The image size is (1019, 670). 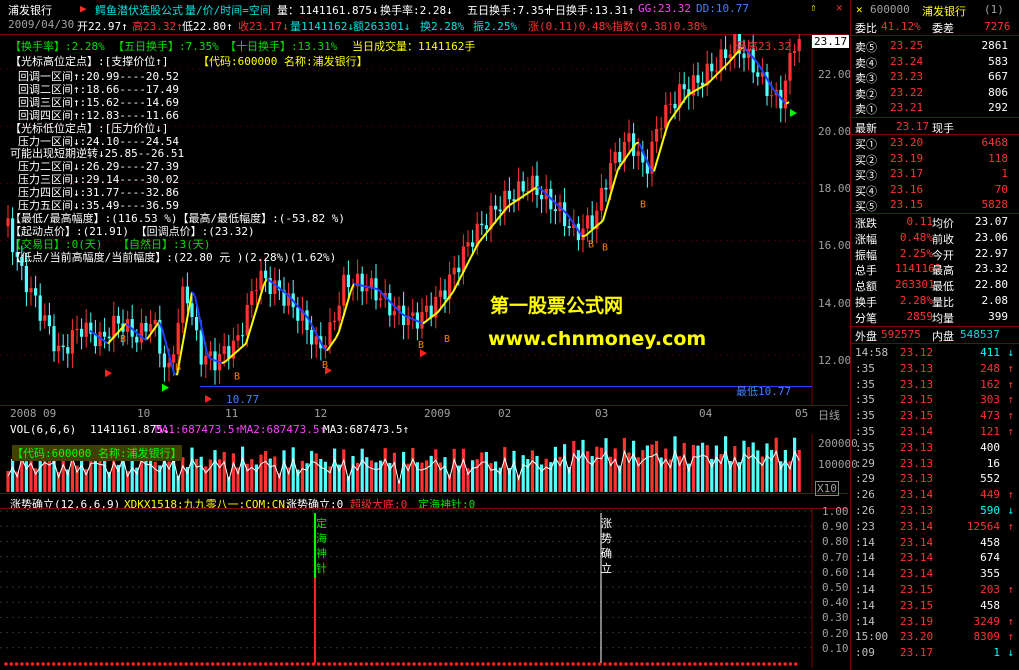 What do you see at coordinates (935, 654) in the screenshot?
I see `tick-row: :09 23.17 1 ↓` at bounding box center [935, 654].